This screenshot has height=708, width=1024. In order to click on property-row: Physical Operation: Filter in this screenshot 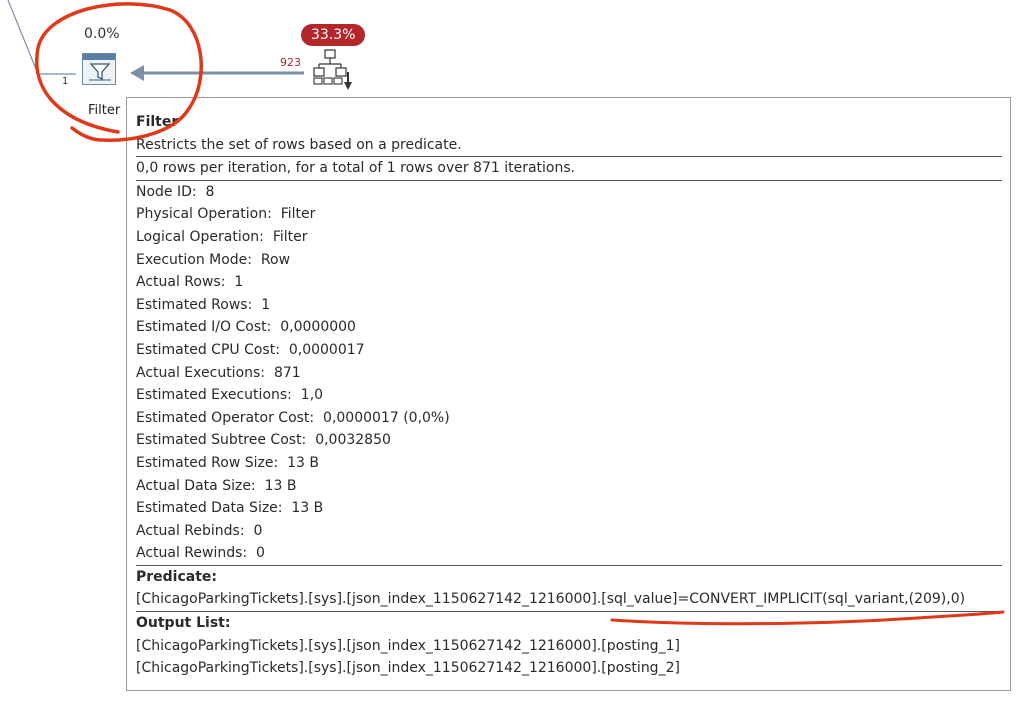, I will do `click(569, 214)`.